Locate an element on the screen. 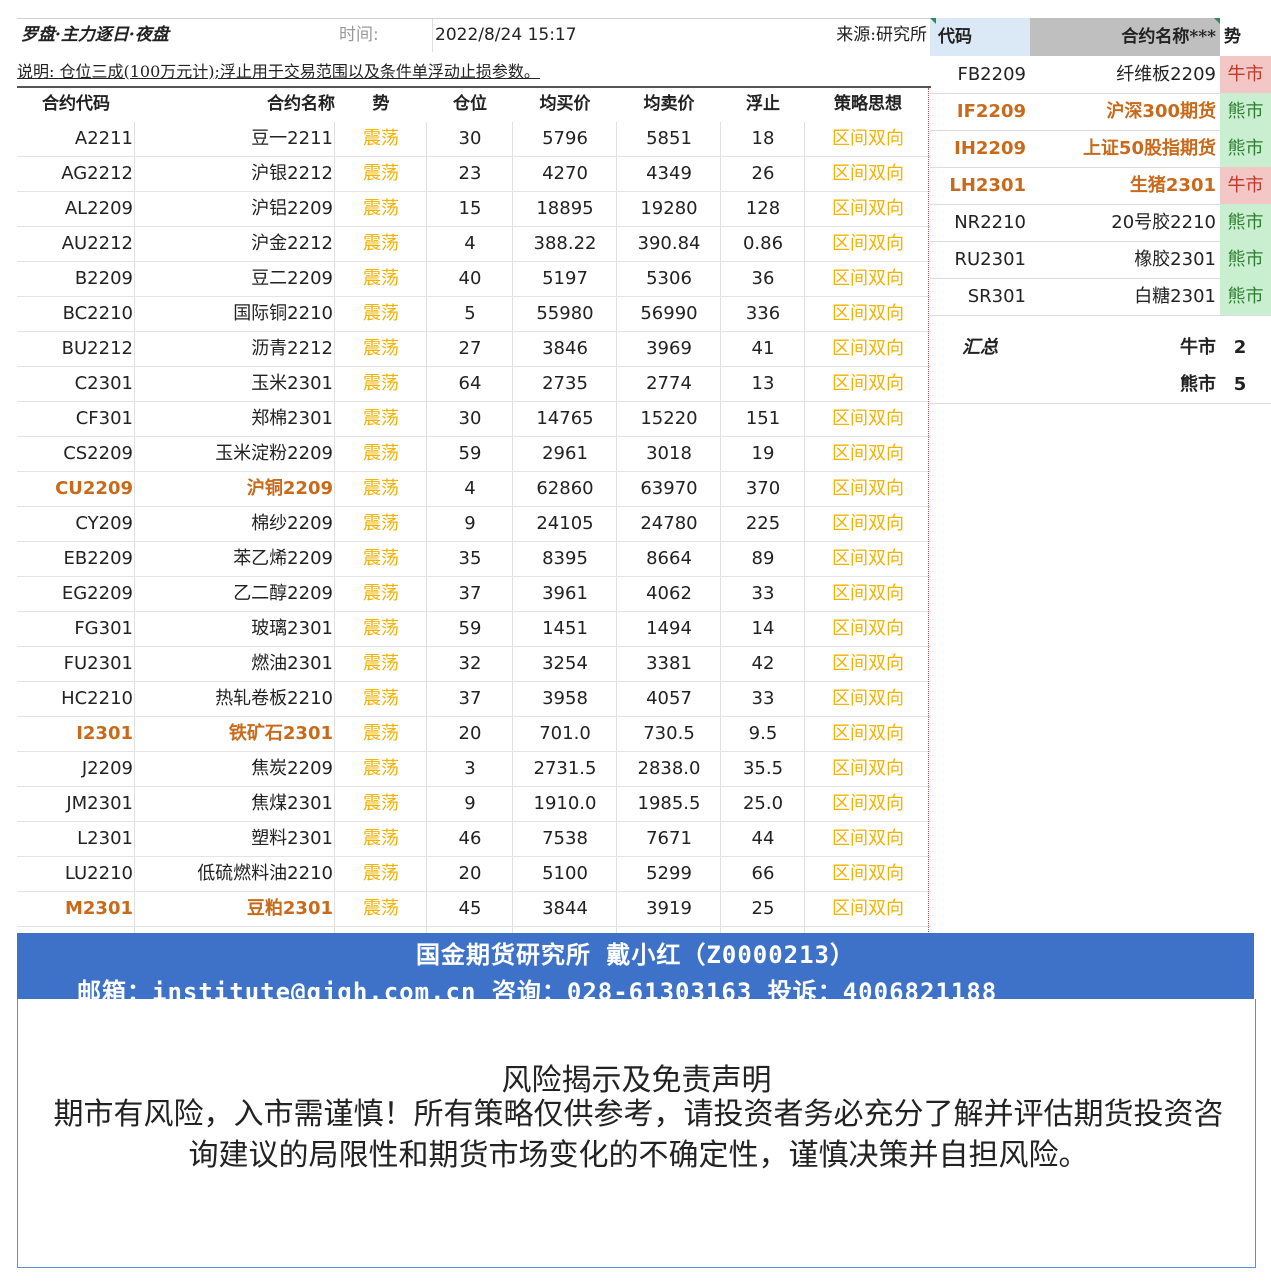 Image resolution: width=1271 pixels, height=1281 pixels. cell-name: 玉米淀粉2209 is located at coordinates (274, 453).